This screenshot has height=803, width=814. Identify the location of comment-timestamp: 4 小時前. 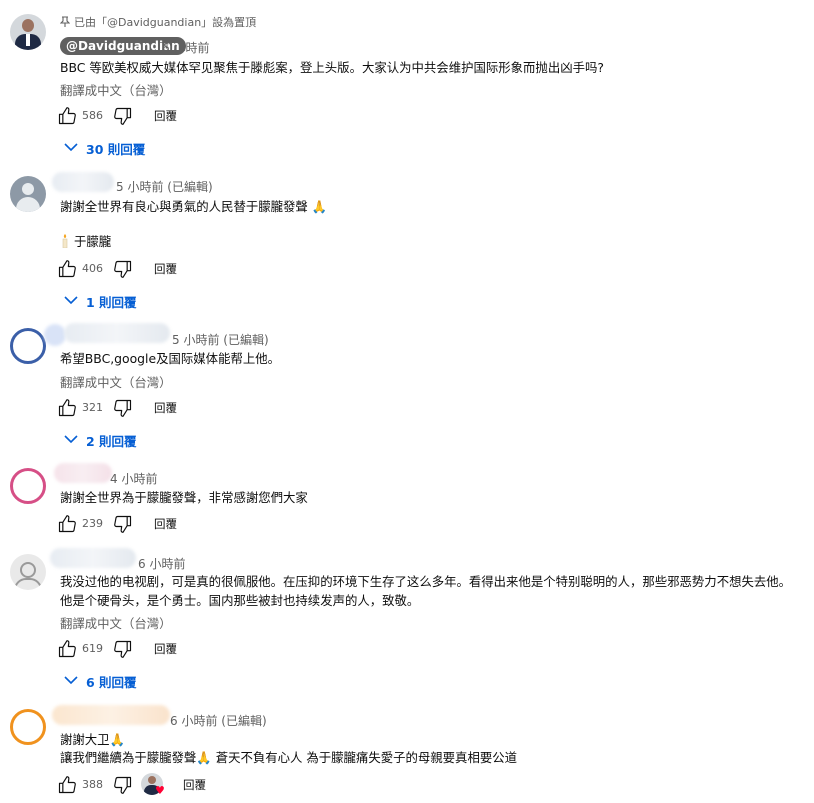
(133, 478).